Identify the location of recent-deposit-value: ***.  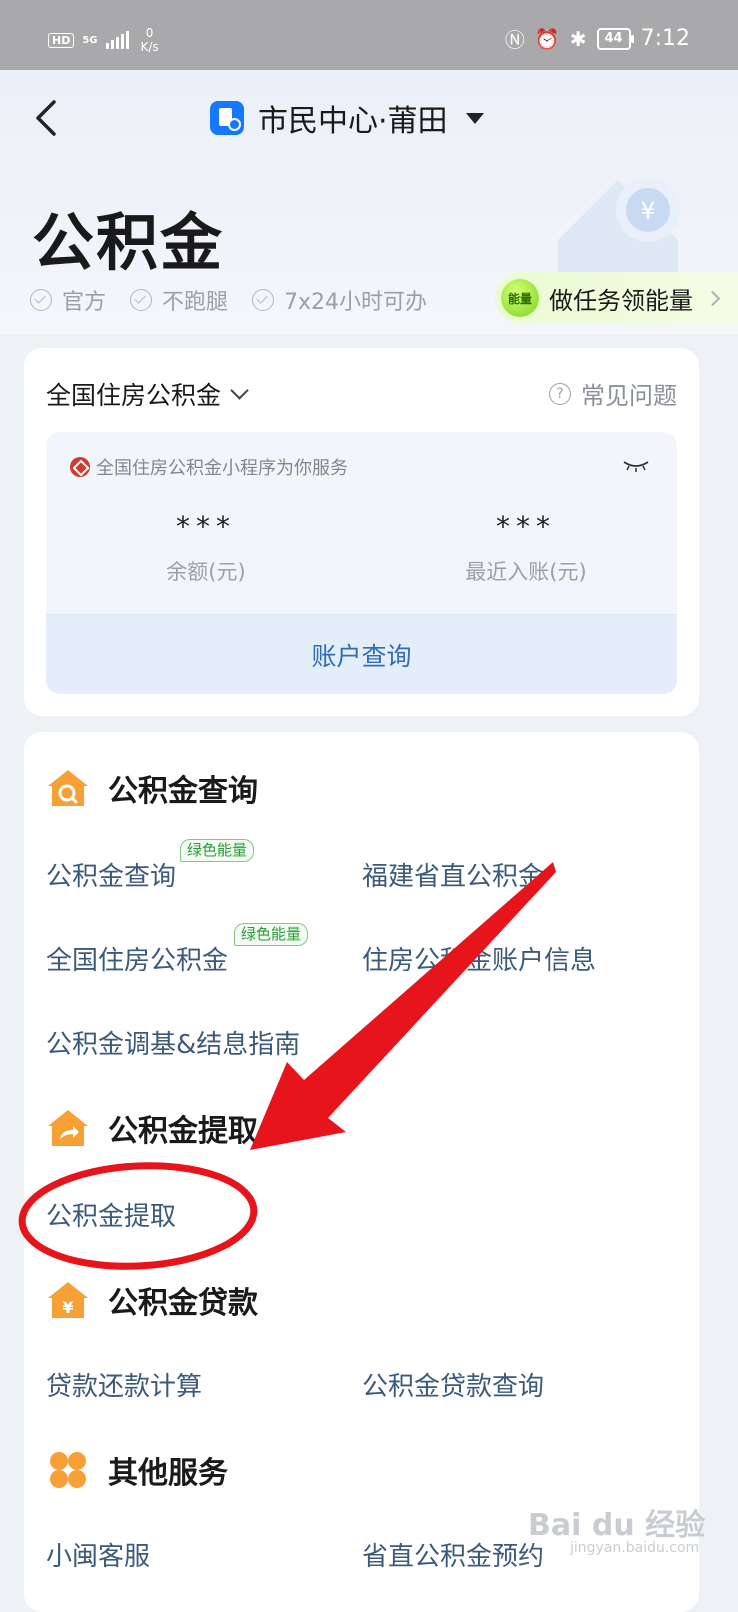
(526, 526).